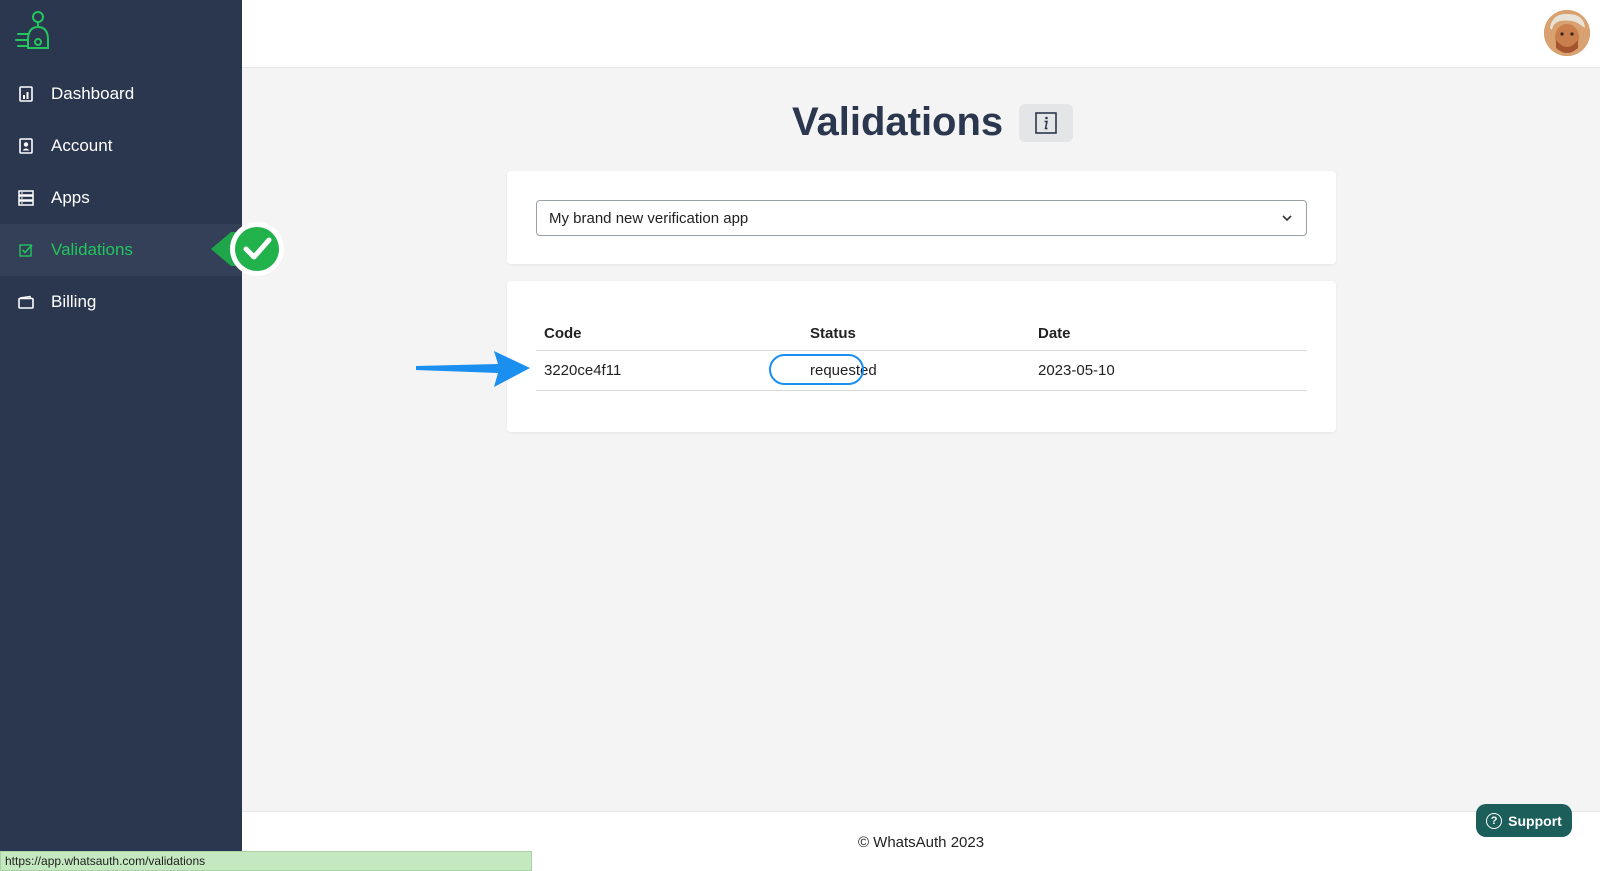 The image size is (1600, 871). I want to click on cell-code: 3220ce4f11, so click(583, 370).